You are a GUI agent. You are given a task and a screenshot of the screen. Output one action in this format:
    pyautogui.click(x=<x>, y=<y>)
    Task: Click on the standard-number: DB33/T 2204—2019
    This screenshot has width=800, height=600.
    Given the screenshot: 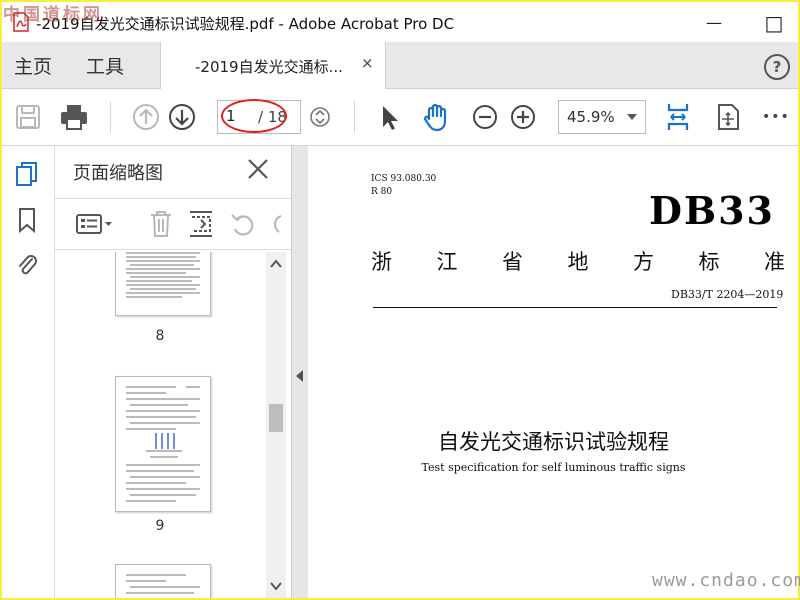 What is the action you would take?
    pyautogui.click(x=727, y=294)
    